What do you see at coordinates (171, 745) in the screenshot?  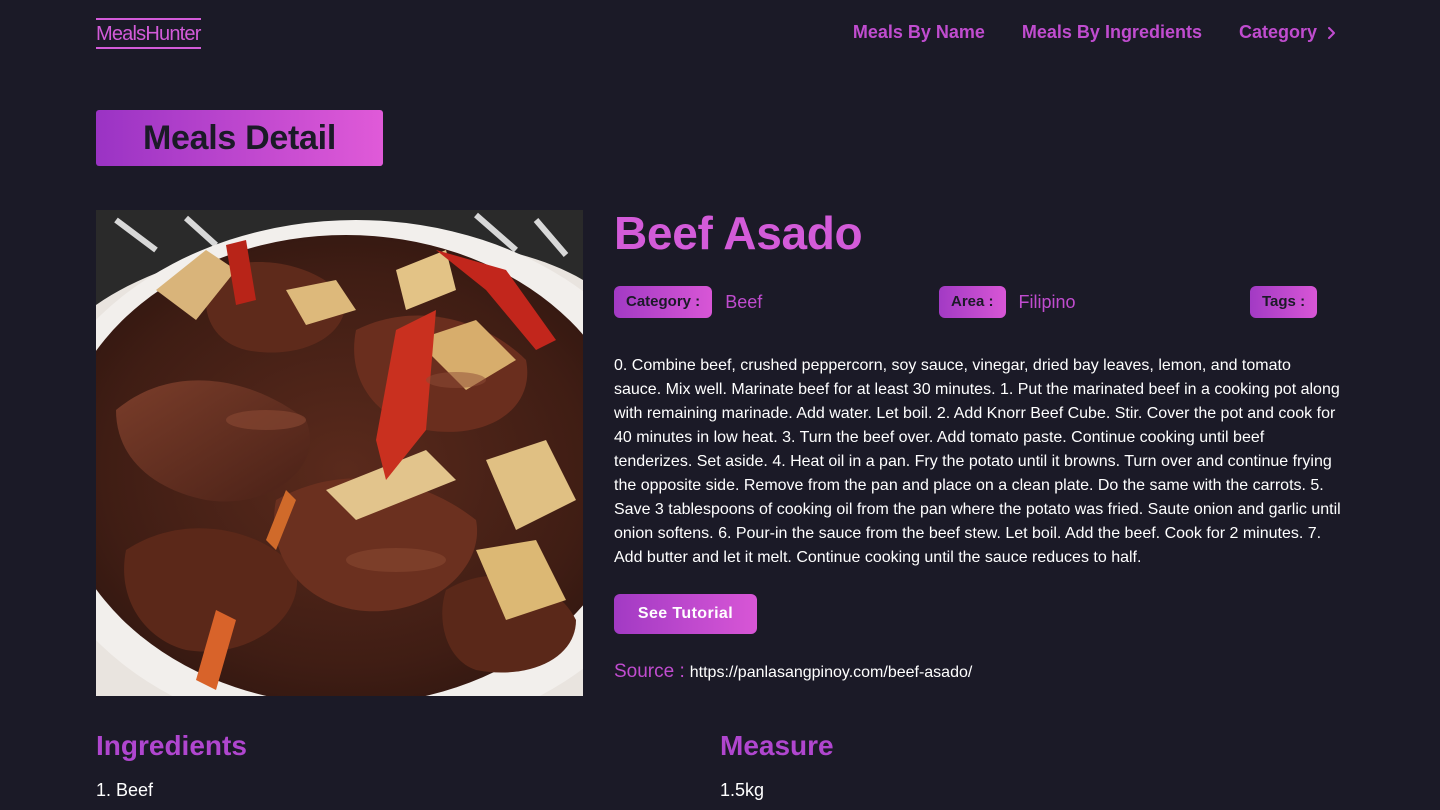 I see `ingredients-header: Ingredients` at bounding box center [171, 745].